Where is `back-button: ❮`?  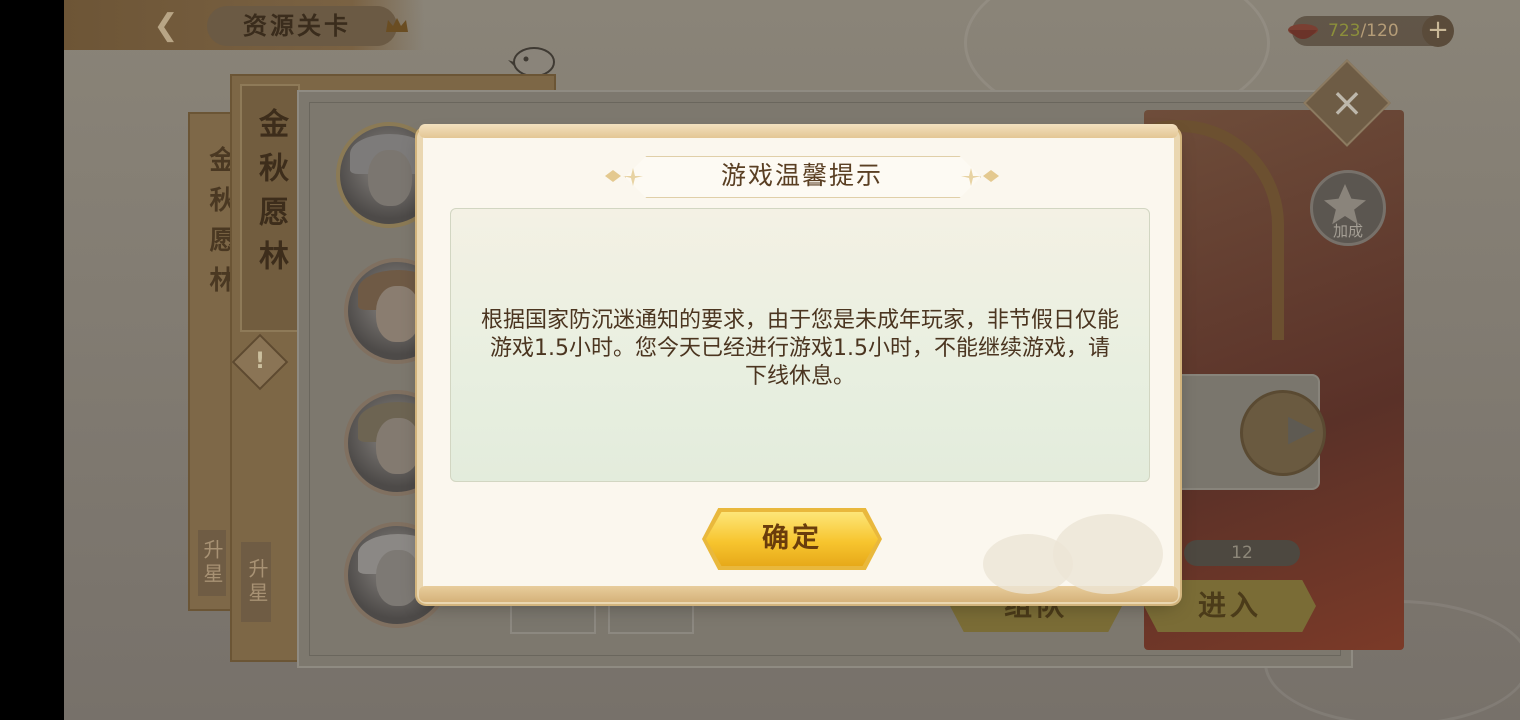 back-button: ❮ is located at coordinates (166, 26).